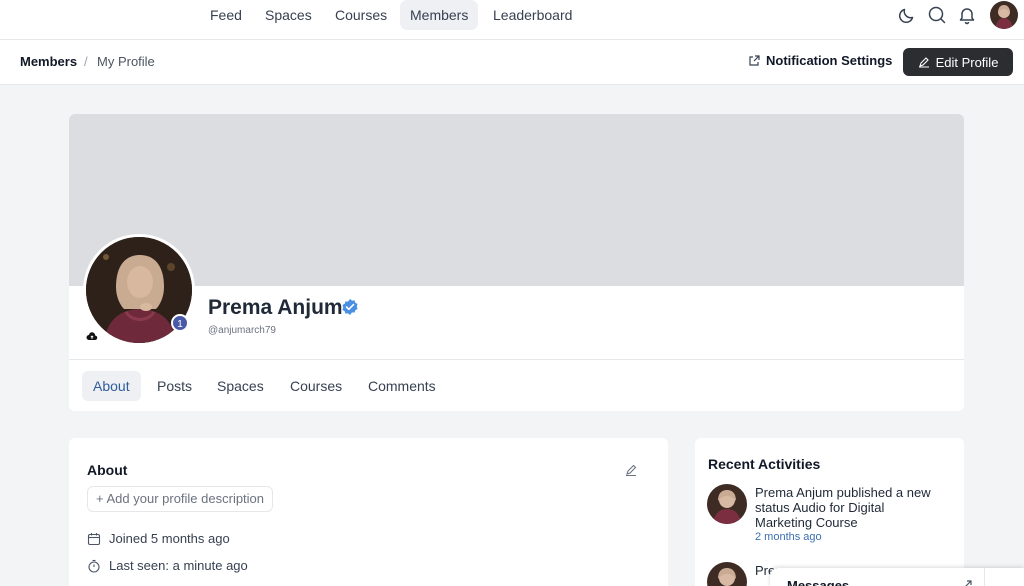 The width and height of the screenshot is (1024, 586). What do you see at coordinates (275, 307) in the screenshot?
I see `profile-name: Prema Anjum` at bounding box center [275, 307].